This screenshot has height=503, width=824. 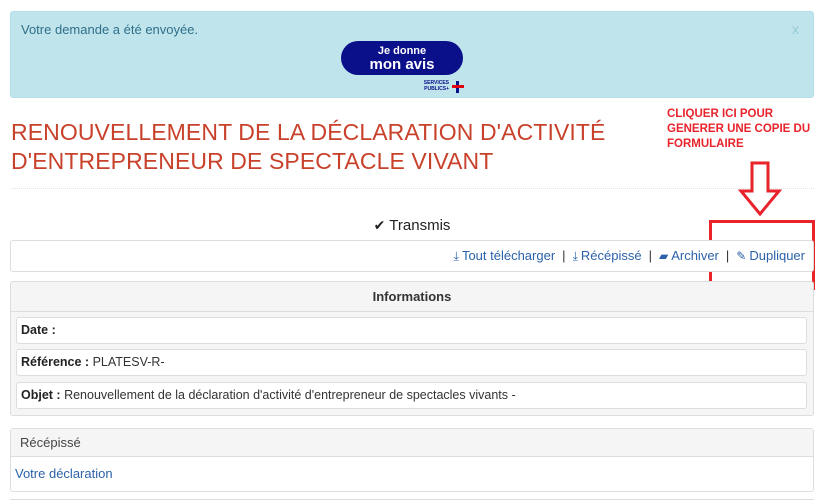 What do you see at coordinates (412, 460) in the screenshot?
I see `recepisse-panel: Récépissé Votre déclaration` at bounding box center [412, 460].